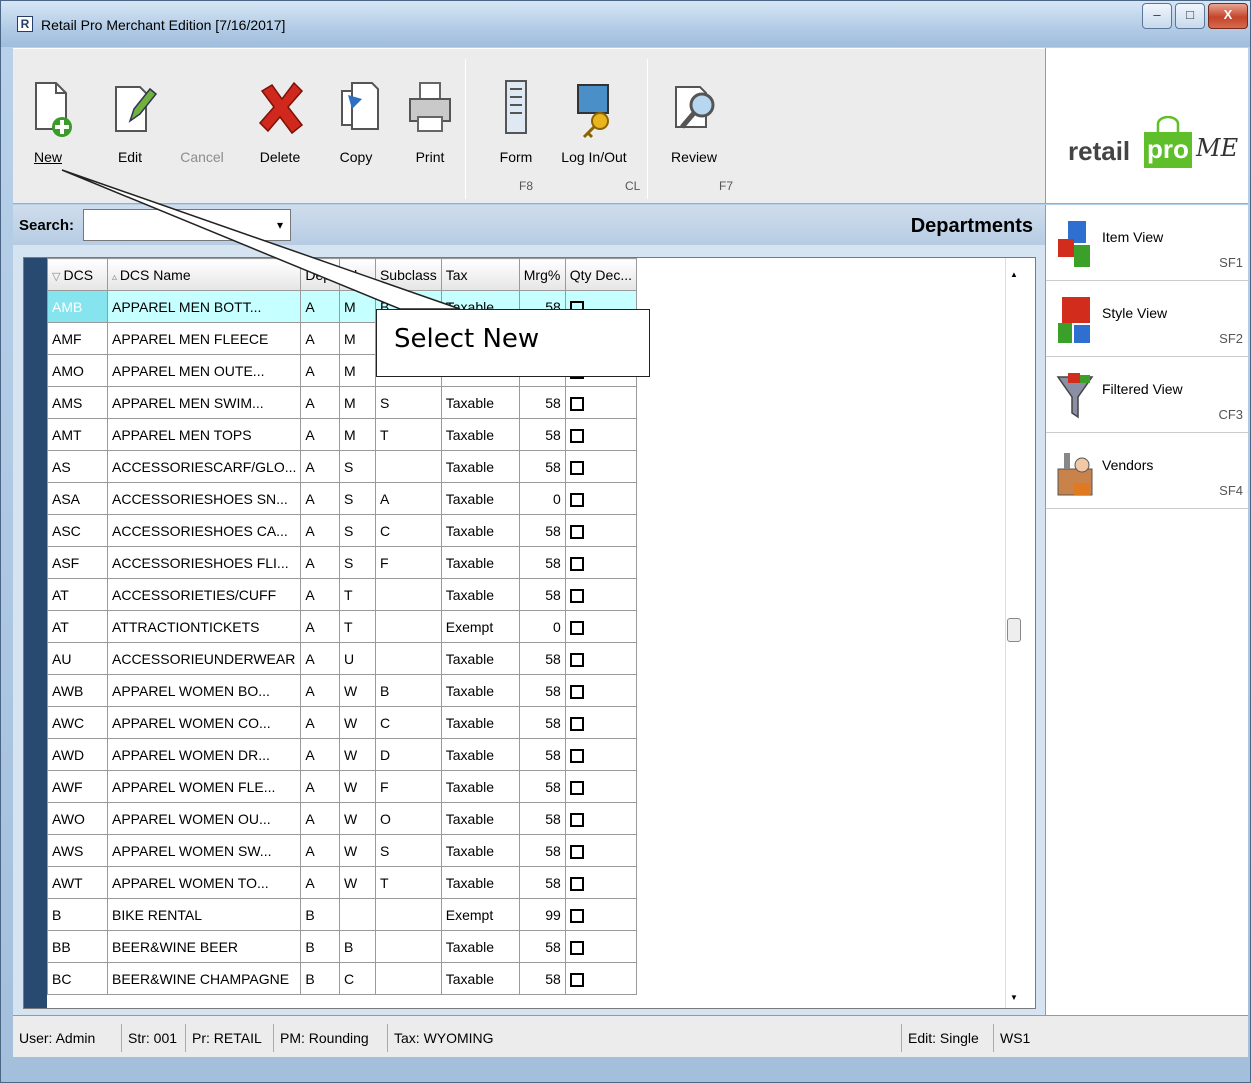  I want to click on side-item-filtered-view: Filtered View CF3, so click(1147, 395).